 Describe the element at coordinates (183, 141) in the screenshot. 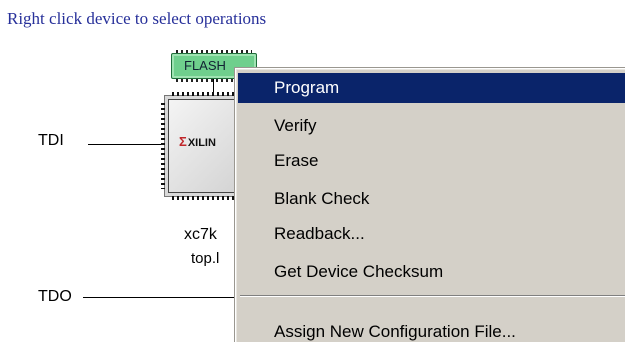

I see `xilinx-sigma-icon: Σ` at that location.